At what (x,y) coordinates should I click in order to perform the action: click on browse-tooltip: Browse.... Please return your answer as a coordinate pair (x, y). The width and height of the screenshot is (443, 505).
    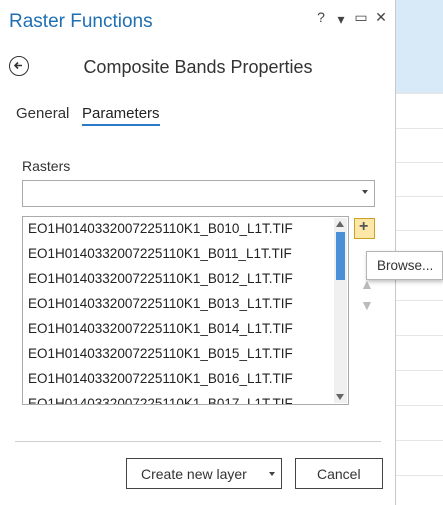
    Looking at the image, I should click on (404, 265).